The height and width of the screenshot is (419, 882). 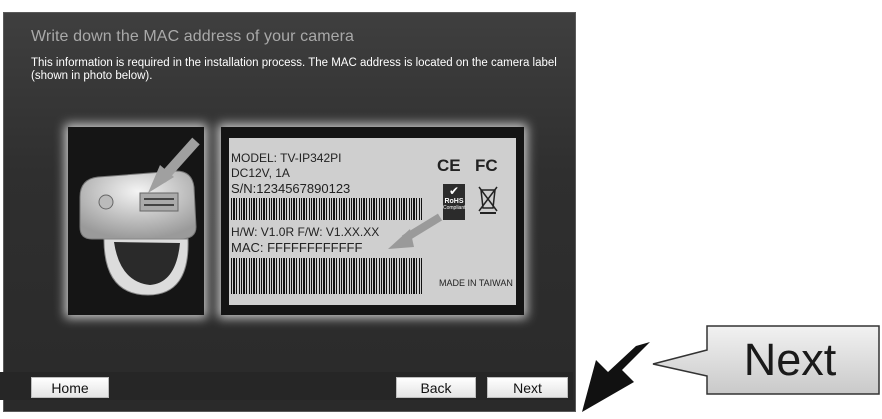 What do you see at coordinates (616, 377) in the screenshot?
I see `pointer-arrow-icon` at bounding box center [616, 377].